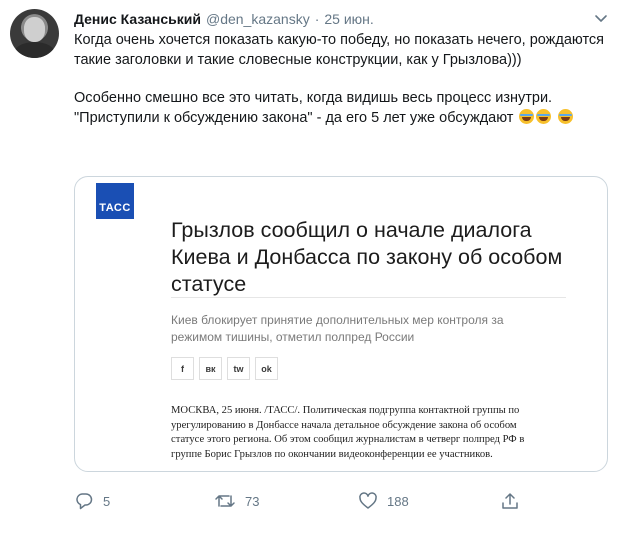 This screenshot has height=536, width=620. Describe the element at coordinates (368, 297) in the screenshot. I see `card-divider` at that location.